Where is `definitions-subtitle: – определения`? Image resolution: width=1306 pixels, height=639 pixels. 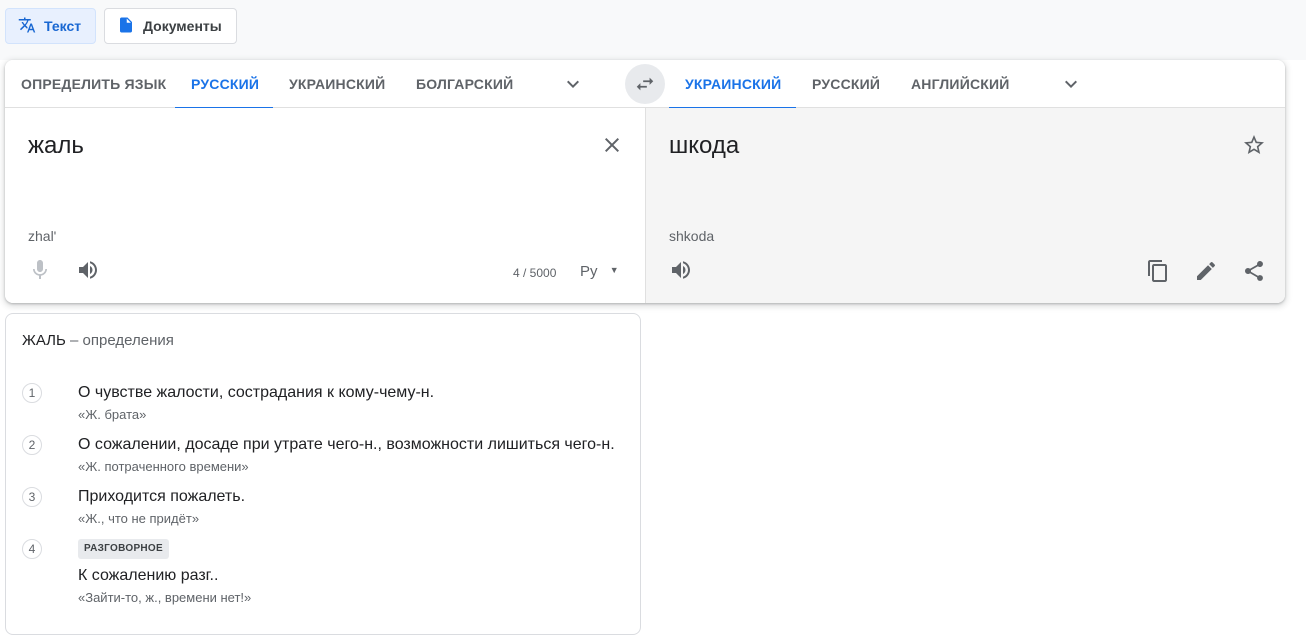
definitions-subtitle: – определения is located at coordinates (122, 340).